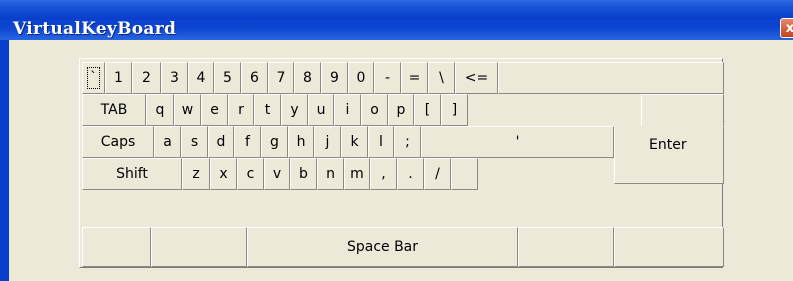  I want to click on key-f: f, so click(247, 142).